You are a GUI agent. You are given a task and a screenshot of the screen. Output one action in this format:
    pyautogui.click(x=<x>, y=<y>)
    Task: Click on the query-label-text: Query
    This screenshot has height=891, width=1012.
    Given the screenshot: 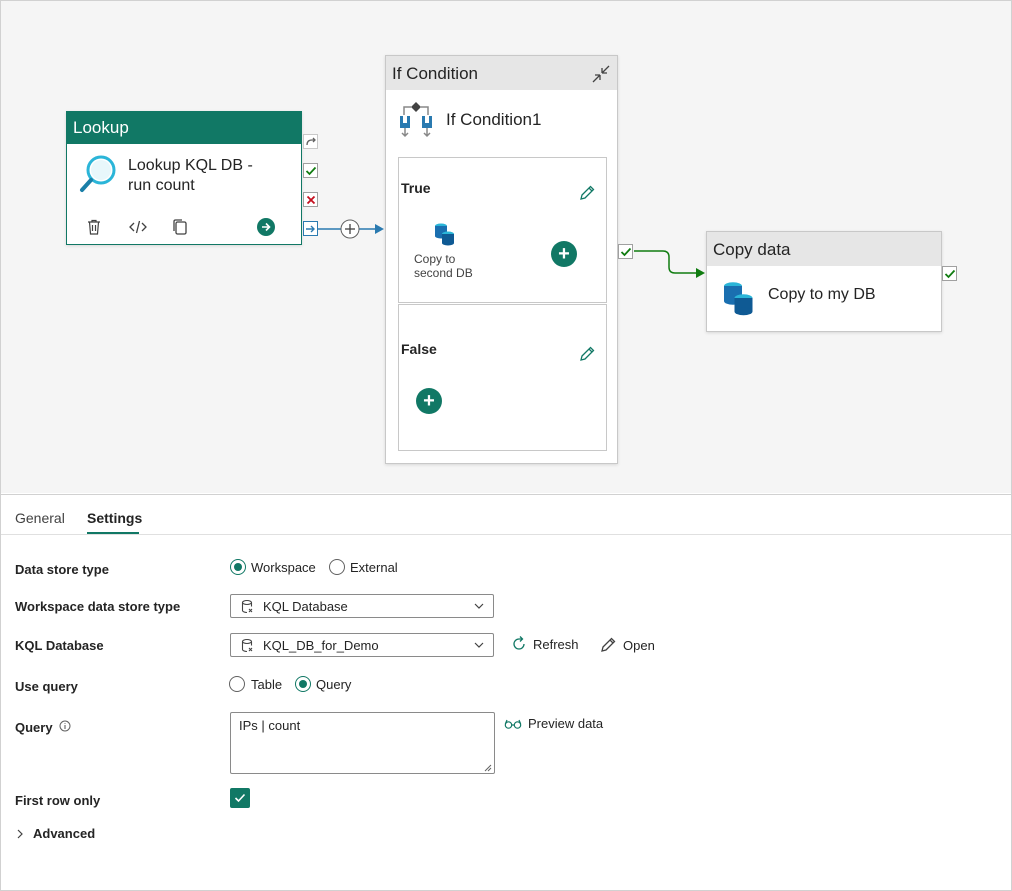 What is the action you would take?
    pyautogui.click(x=34, y=727)
    